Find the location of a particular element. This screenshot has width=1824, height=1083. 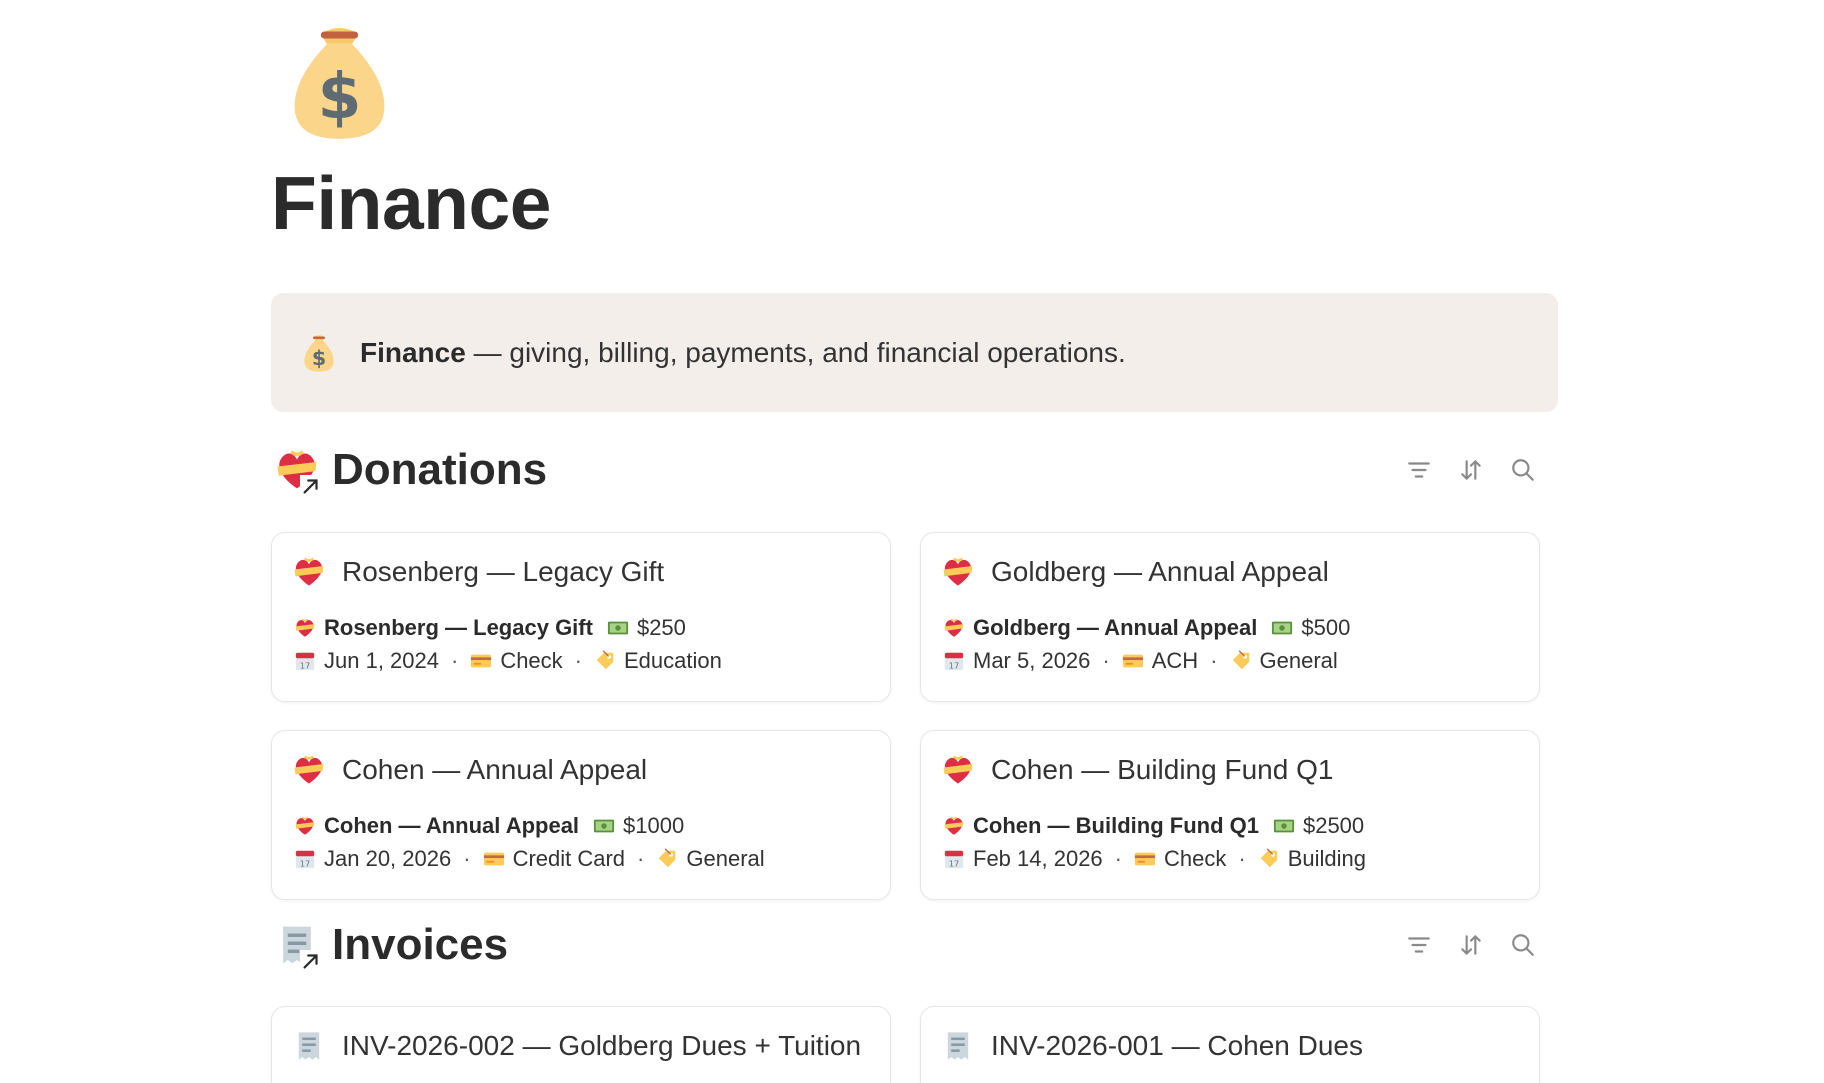

donation-date: Jun 1, 2024 is located at coordinates (381, 660).